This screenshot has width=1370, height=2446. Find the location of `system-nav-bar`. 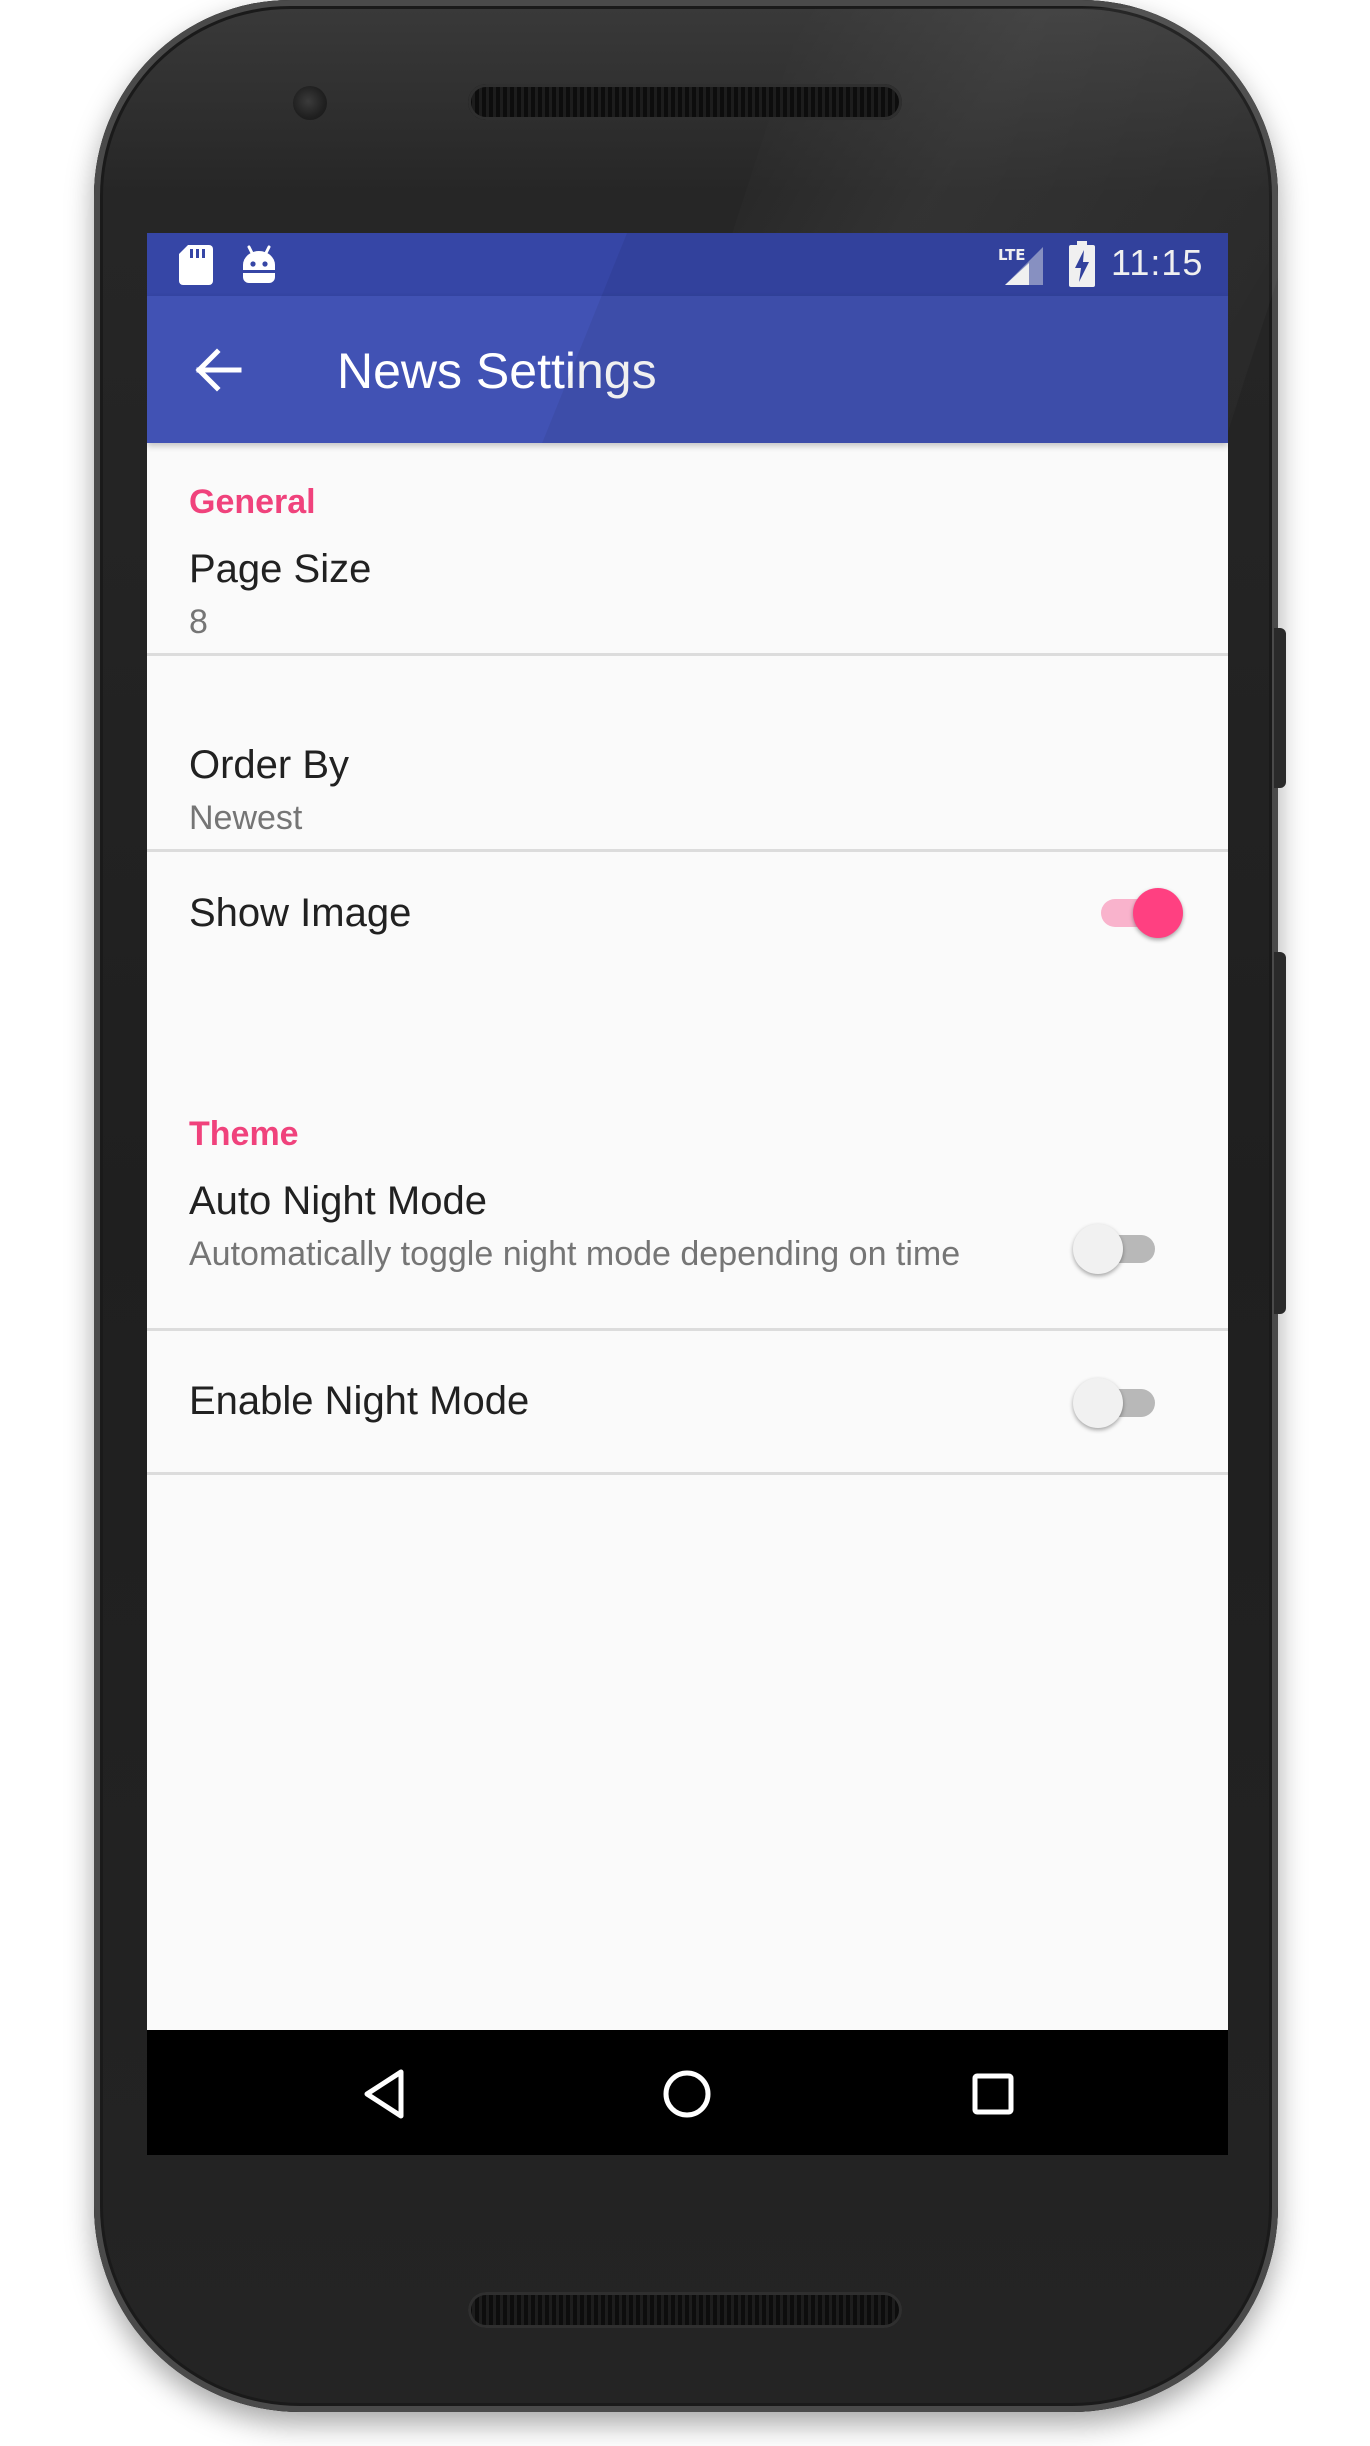

system-nav-bar is located at coordinates (687, 2092).